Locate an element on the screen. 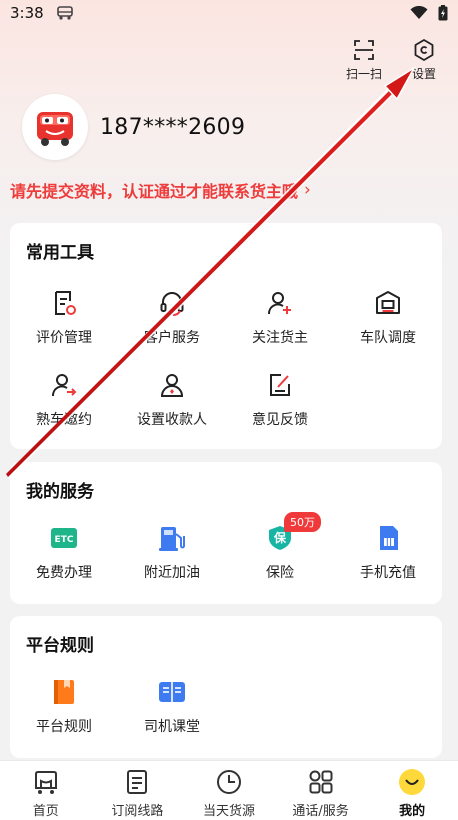 This screenshot has height=820, width=458. tool-customer-service: 客户服务 is located at coordinates (172, 318).